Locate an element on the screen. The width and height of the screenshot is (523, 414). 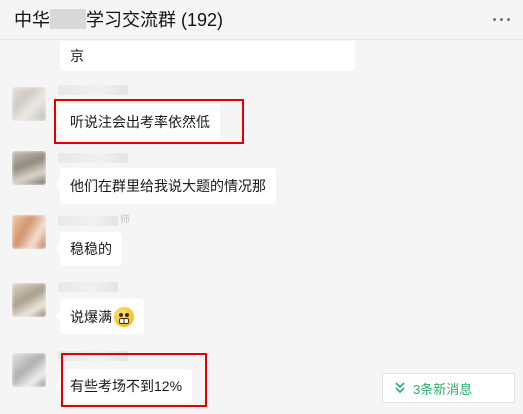
message-bubble: 他们在群里给我说大题的情况那 is located at coordinates (165, 186).